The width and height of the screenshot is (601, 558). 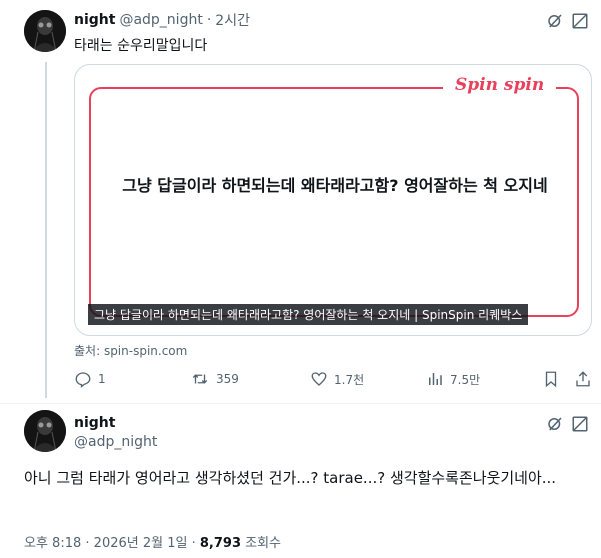 What do you see at coordinates (46, 230) in the screenshot?
I see `thread-line` at bounding box center [46, 230].